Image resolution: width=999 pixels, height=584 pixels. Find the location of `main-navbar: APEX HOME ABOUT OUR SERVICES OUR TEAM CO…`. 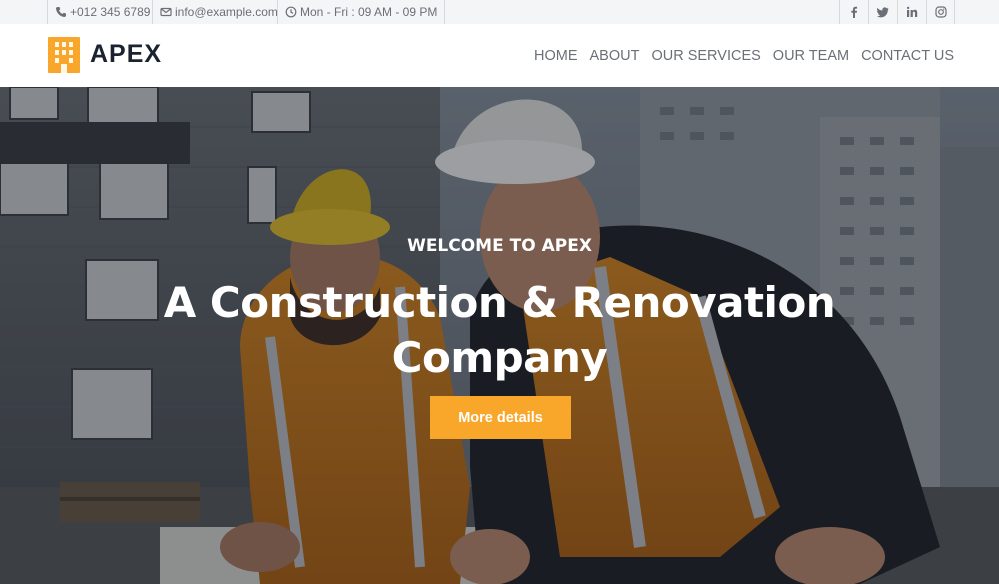

main-navbar: APEX HOME ABOUT OUR SERVICES OUR TEAM CO… is located at coordinates (499, 55).